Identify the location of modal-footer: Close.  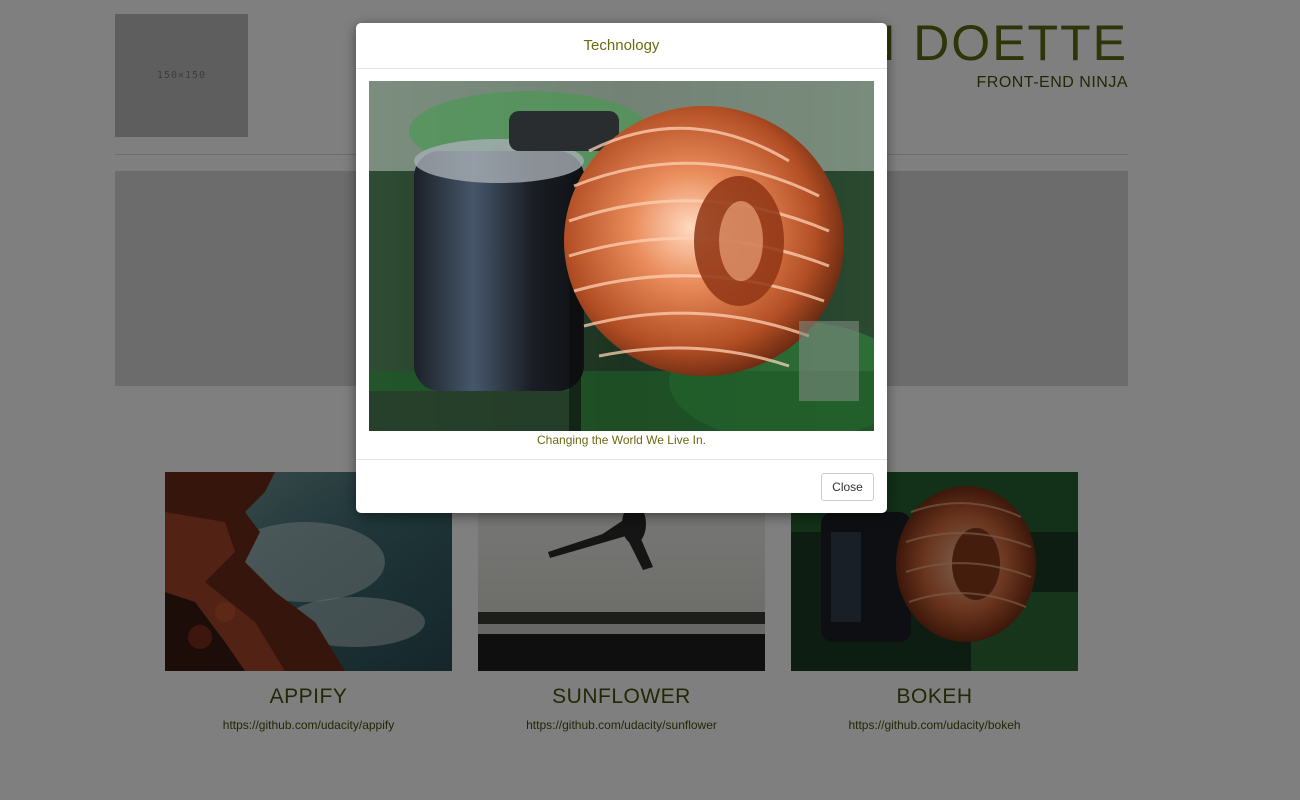
(621, 486).